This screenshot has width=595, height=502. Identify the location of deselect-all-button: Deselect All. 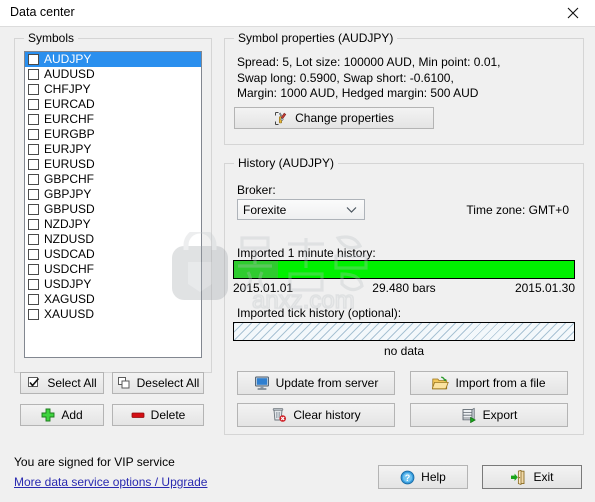
(158, 383).